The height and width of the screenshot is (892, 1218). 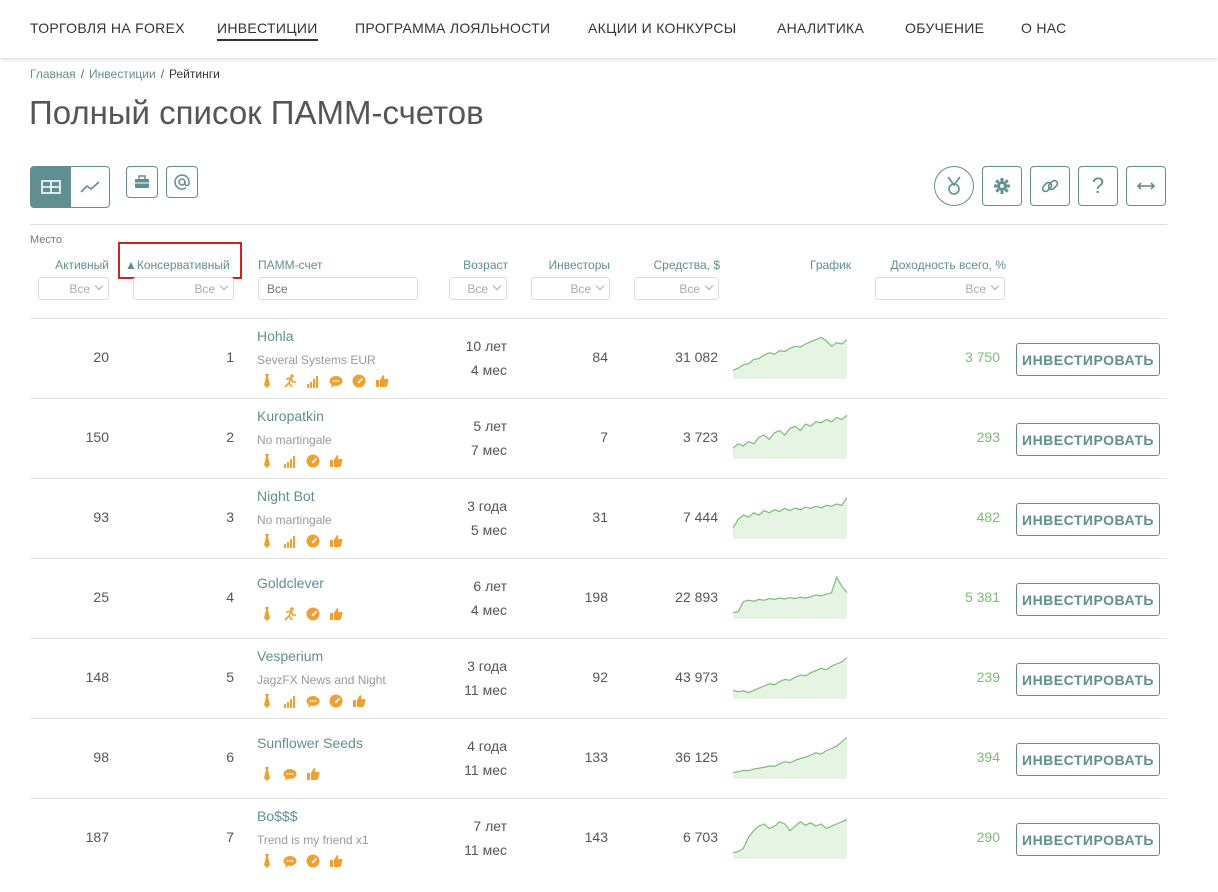 What do you see at coordinates (696, 757) in the screenshot?
I see `funds-amount: 36 125` at bounding box center [696, 757].